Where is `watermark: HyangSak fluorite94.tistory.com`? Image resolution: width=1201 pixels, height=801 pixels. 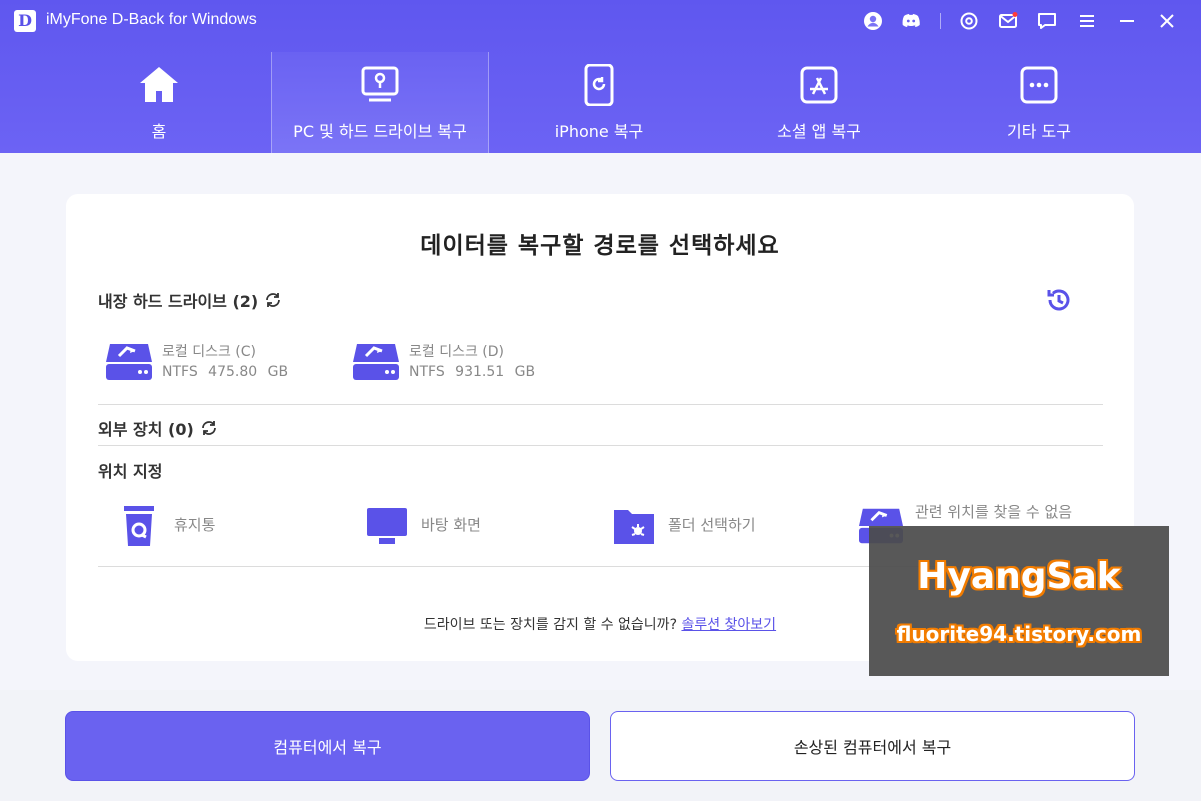 watermark: HyangSak fluorite94.tistory.com is located at coordinates (1019, 601).